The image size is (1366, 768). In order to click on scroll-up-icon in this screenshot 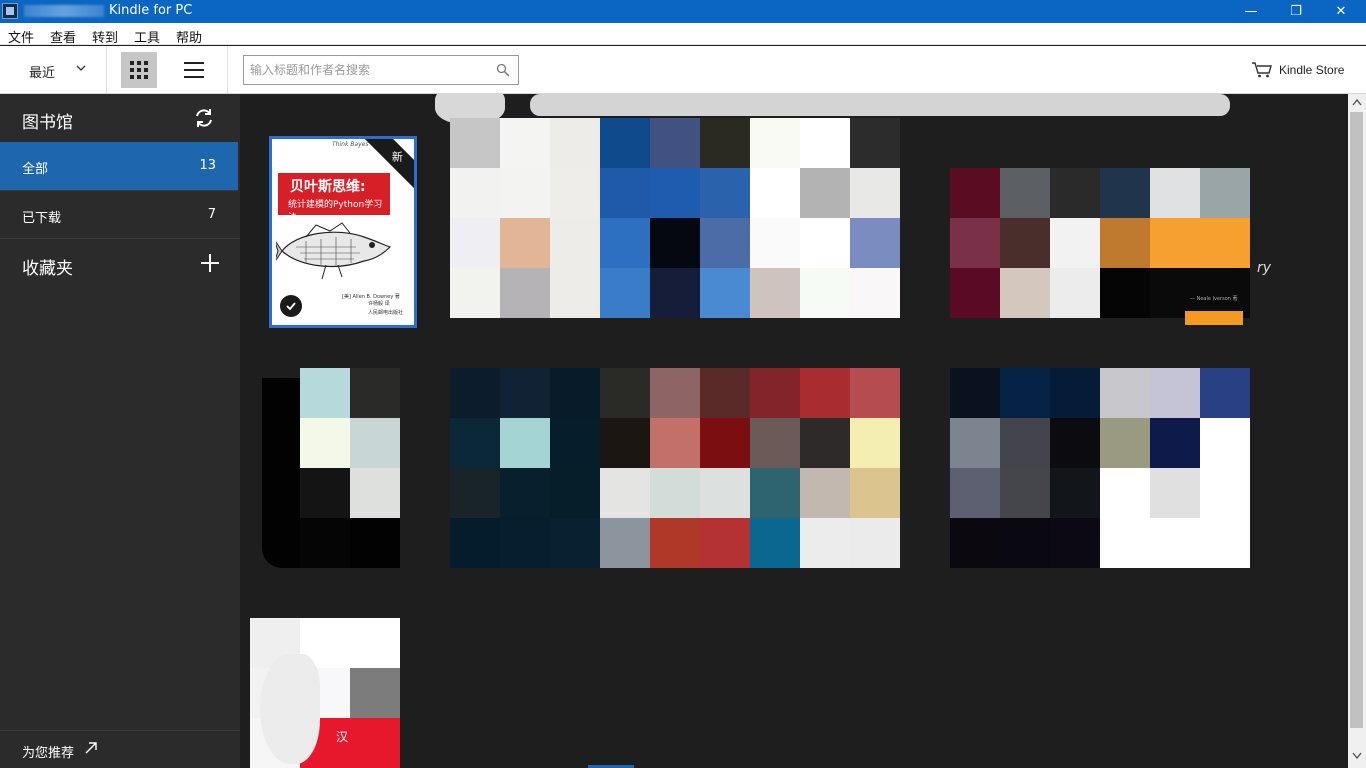, I will do `click(1357, 102)`.